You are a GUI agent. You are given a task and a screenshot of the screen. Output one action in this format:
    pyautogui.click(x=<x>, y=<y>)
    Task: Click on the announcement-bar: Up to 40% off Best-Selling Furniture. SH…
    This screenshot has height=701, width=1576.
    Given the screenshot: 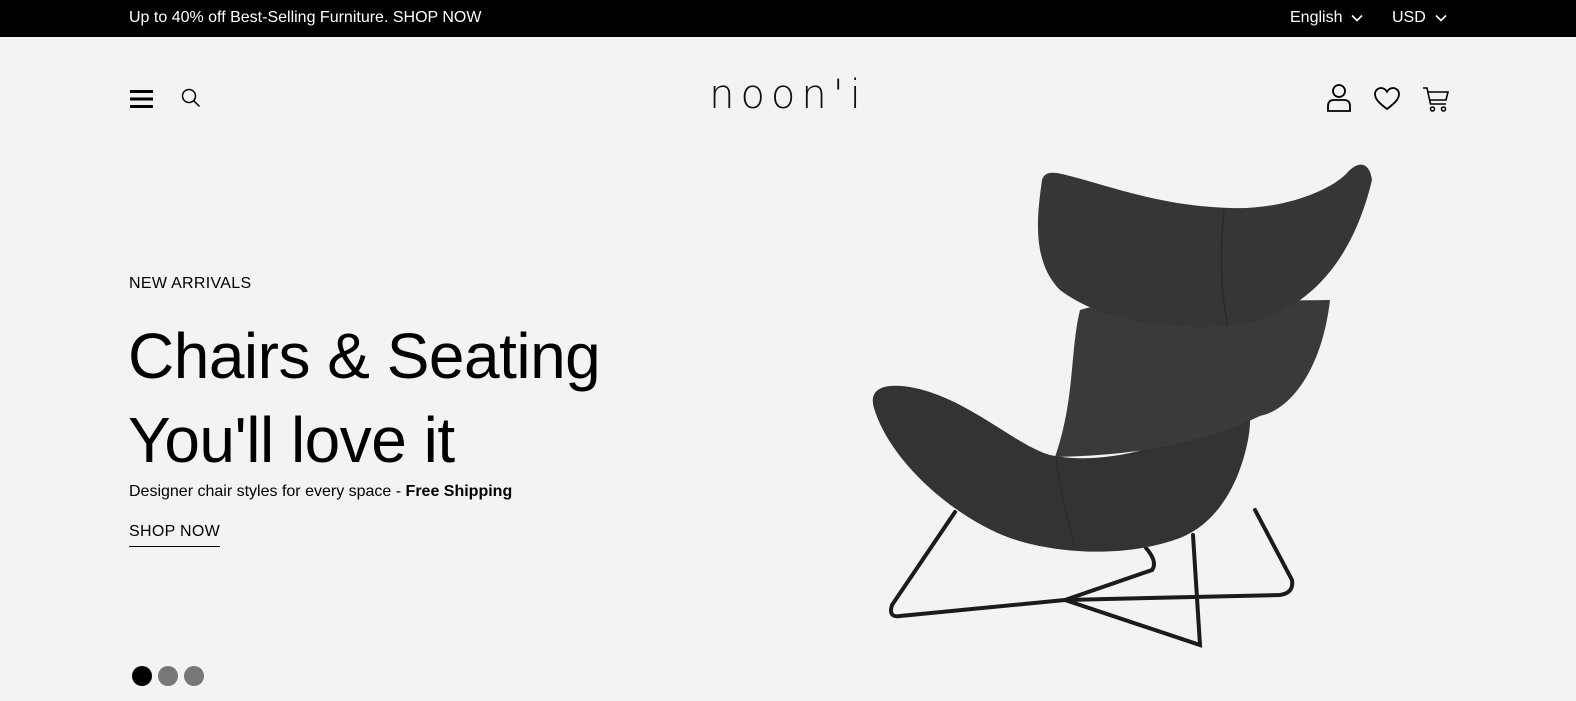 What is the action you would take?
    pyautogui.click(x=788, y=18)
    